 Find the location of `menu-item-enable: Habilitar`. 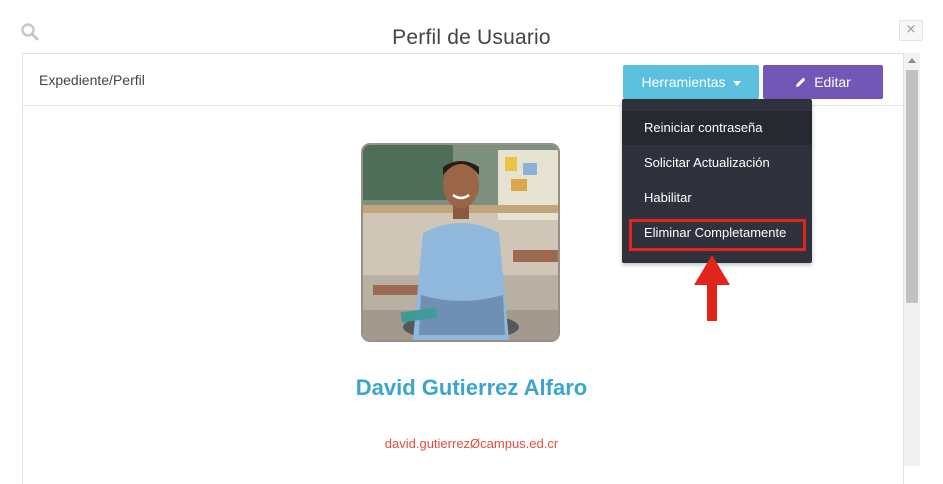

menu-item-enable: Habilitar is located at coordinates (717, 198).